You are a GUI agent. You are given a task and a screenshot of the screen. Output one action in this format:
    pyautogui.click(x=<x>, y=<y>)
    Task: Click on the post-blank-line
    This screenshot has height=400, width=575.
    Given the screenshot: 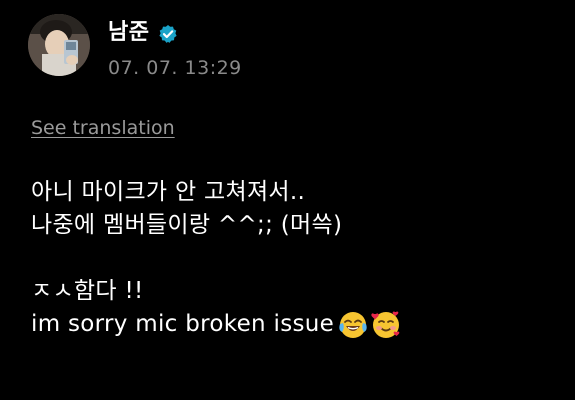 What is the action you would take?
    pyautogui.click(x=291, y=258)
    